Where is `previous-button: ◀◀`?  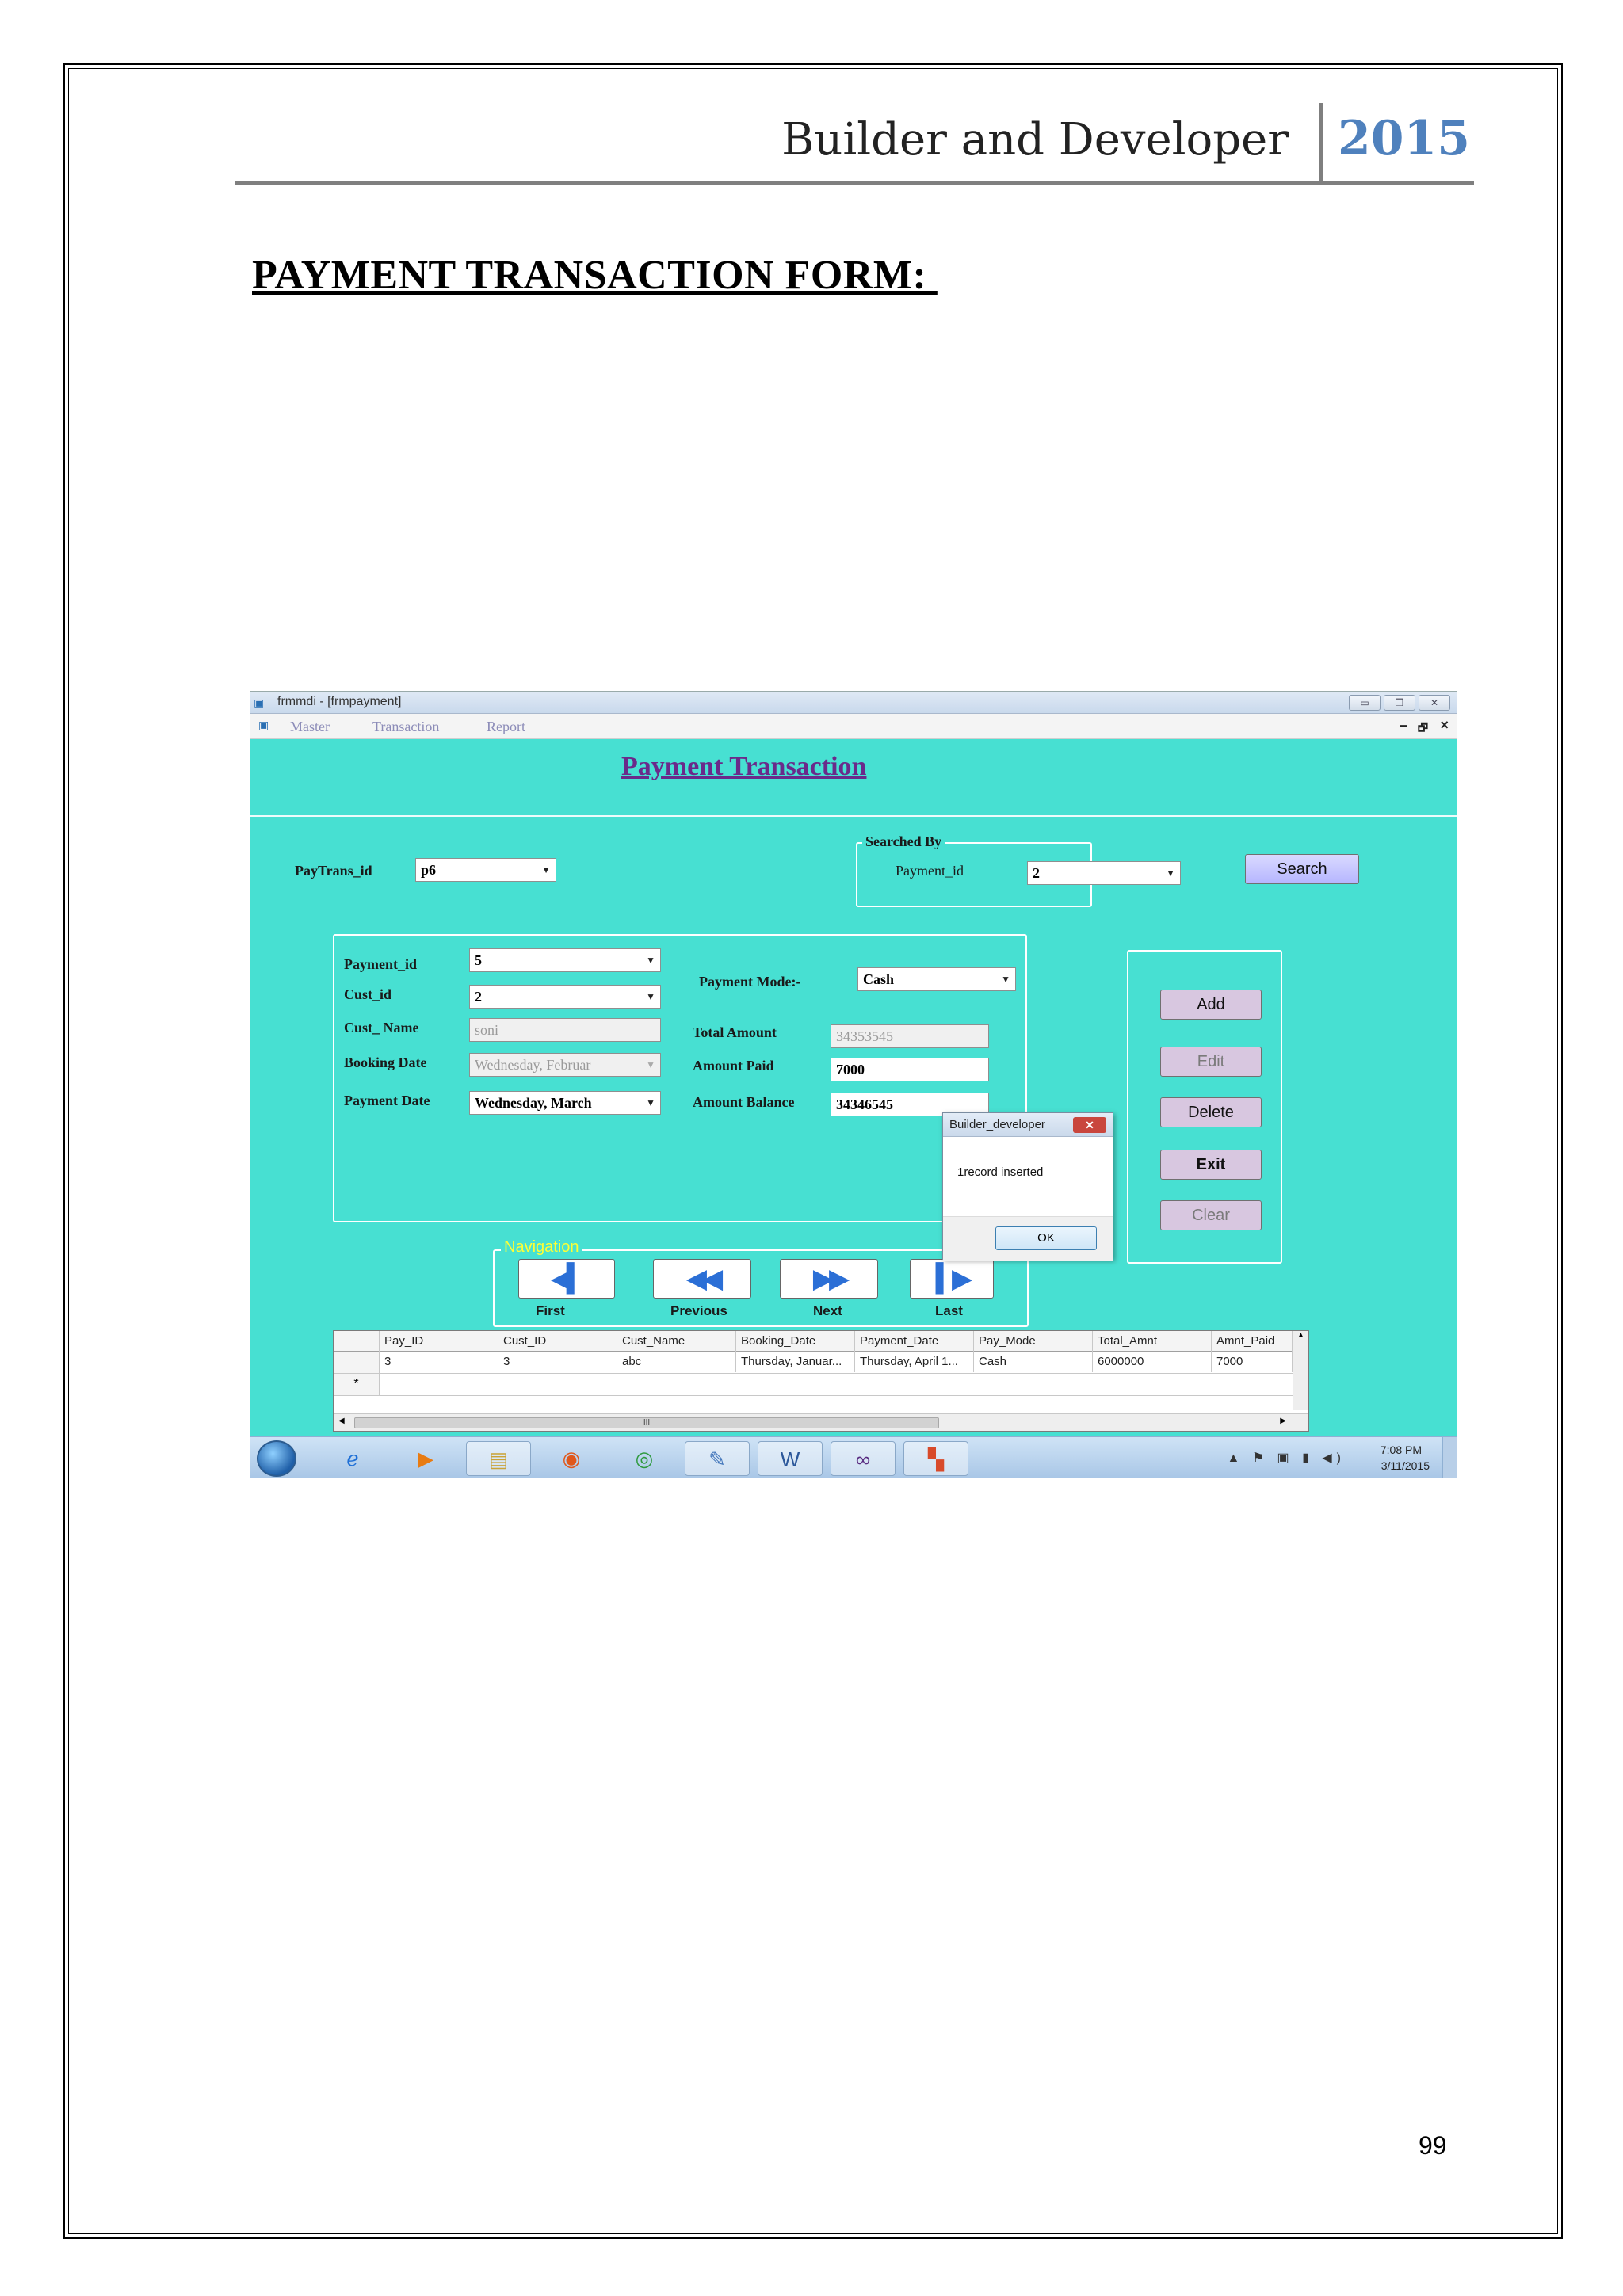 previous-button: ◀◀ is located at coordinates (702, 1279).